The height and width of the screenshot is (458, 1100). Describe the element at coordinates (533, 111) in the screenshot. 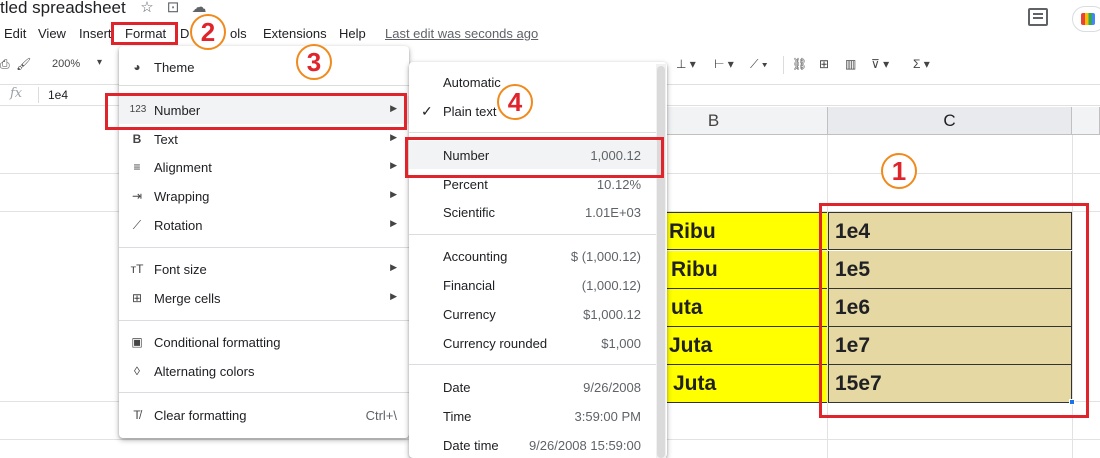

I see `submenu-item-plain-text: ✓ Plain text` at that location.